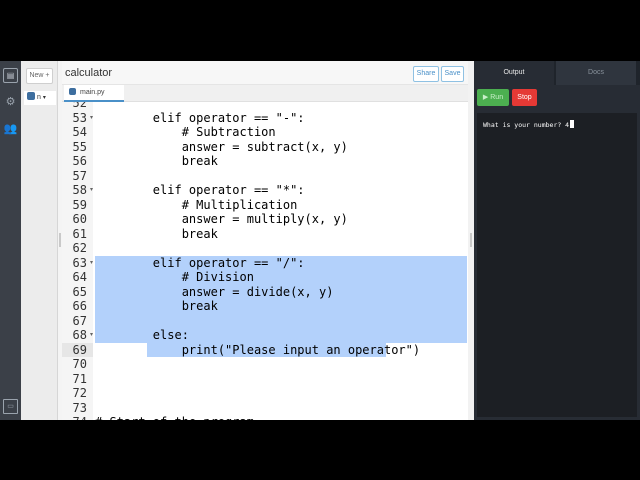 The image size is (640, 480). I want to click on tab-docs: Docs, so click(596, 73).